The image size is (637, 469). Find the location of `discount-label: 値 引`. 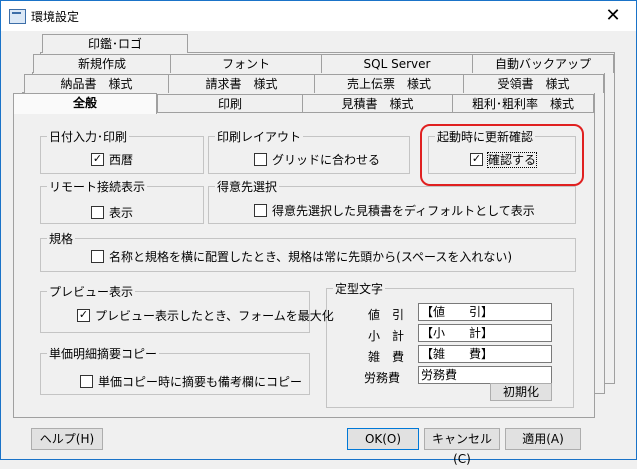

discount-label: 値 引 is located at coordinates (386, 315).